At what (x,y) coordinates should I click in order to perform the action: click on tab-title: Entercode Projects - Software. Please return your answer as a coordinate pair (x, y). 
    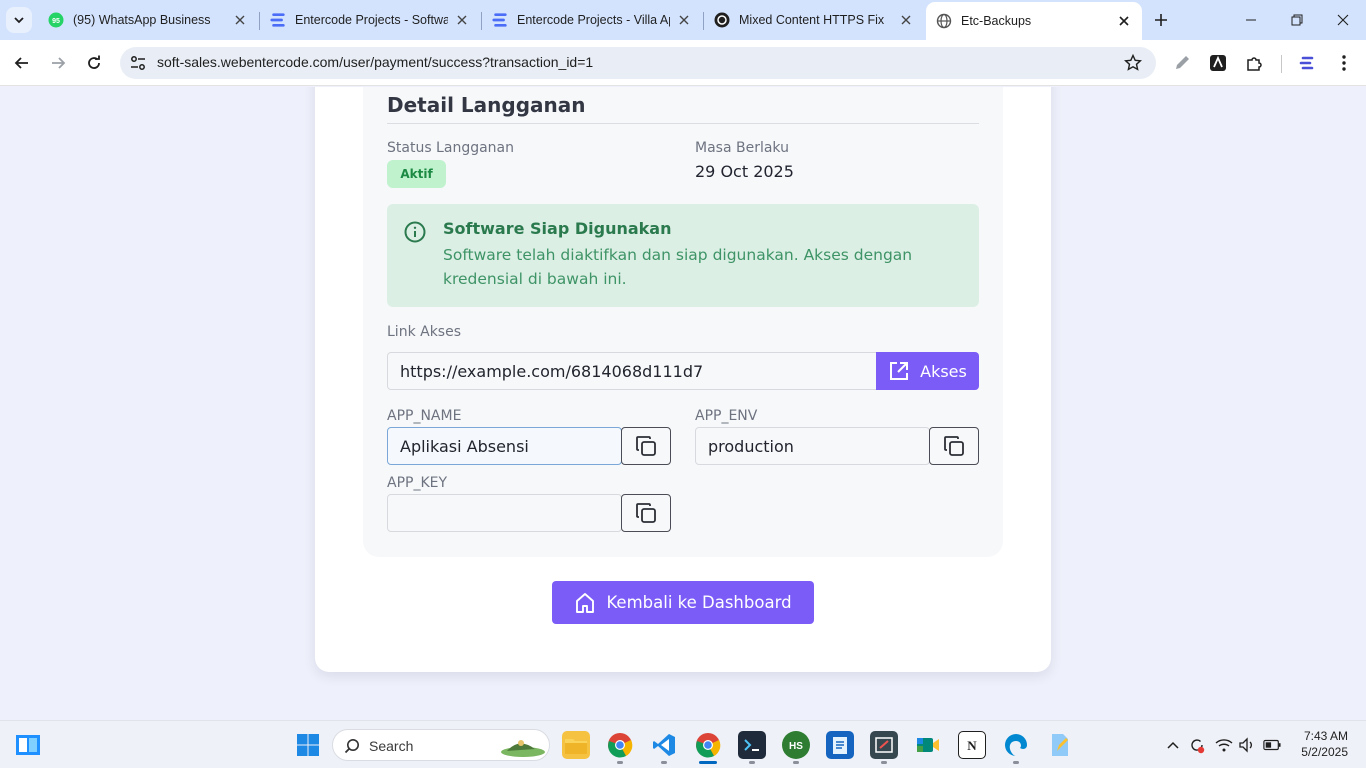
    Looking at the image, I should click on (371, 20).